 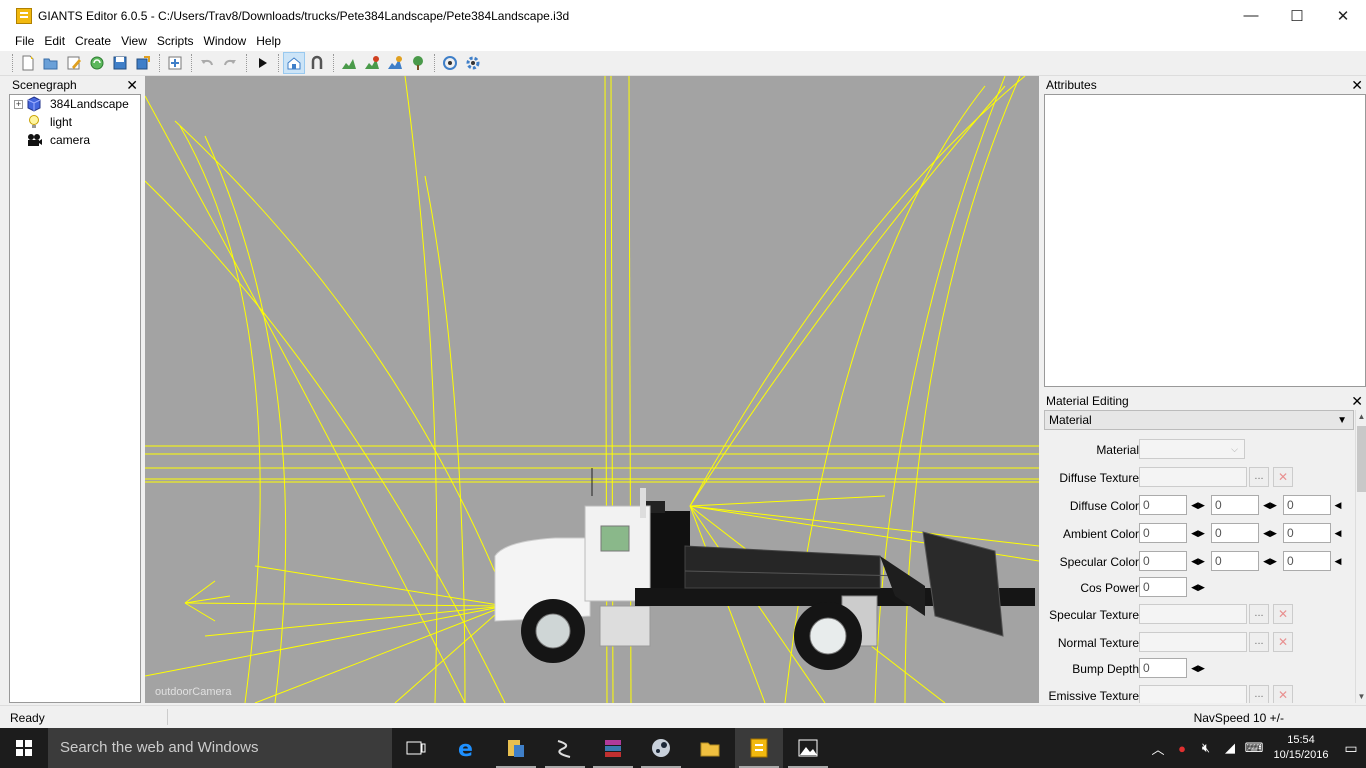 I want to click on diffuse-texture-field, so click(x=1193, y=477).